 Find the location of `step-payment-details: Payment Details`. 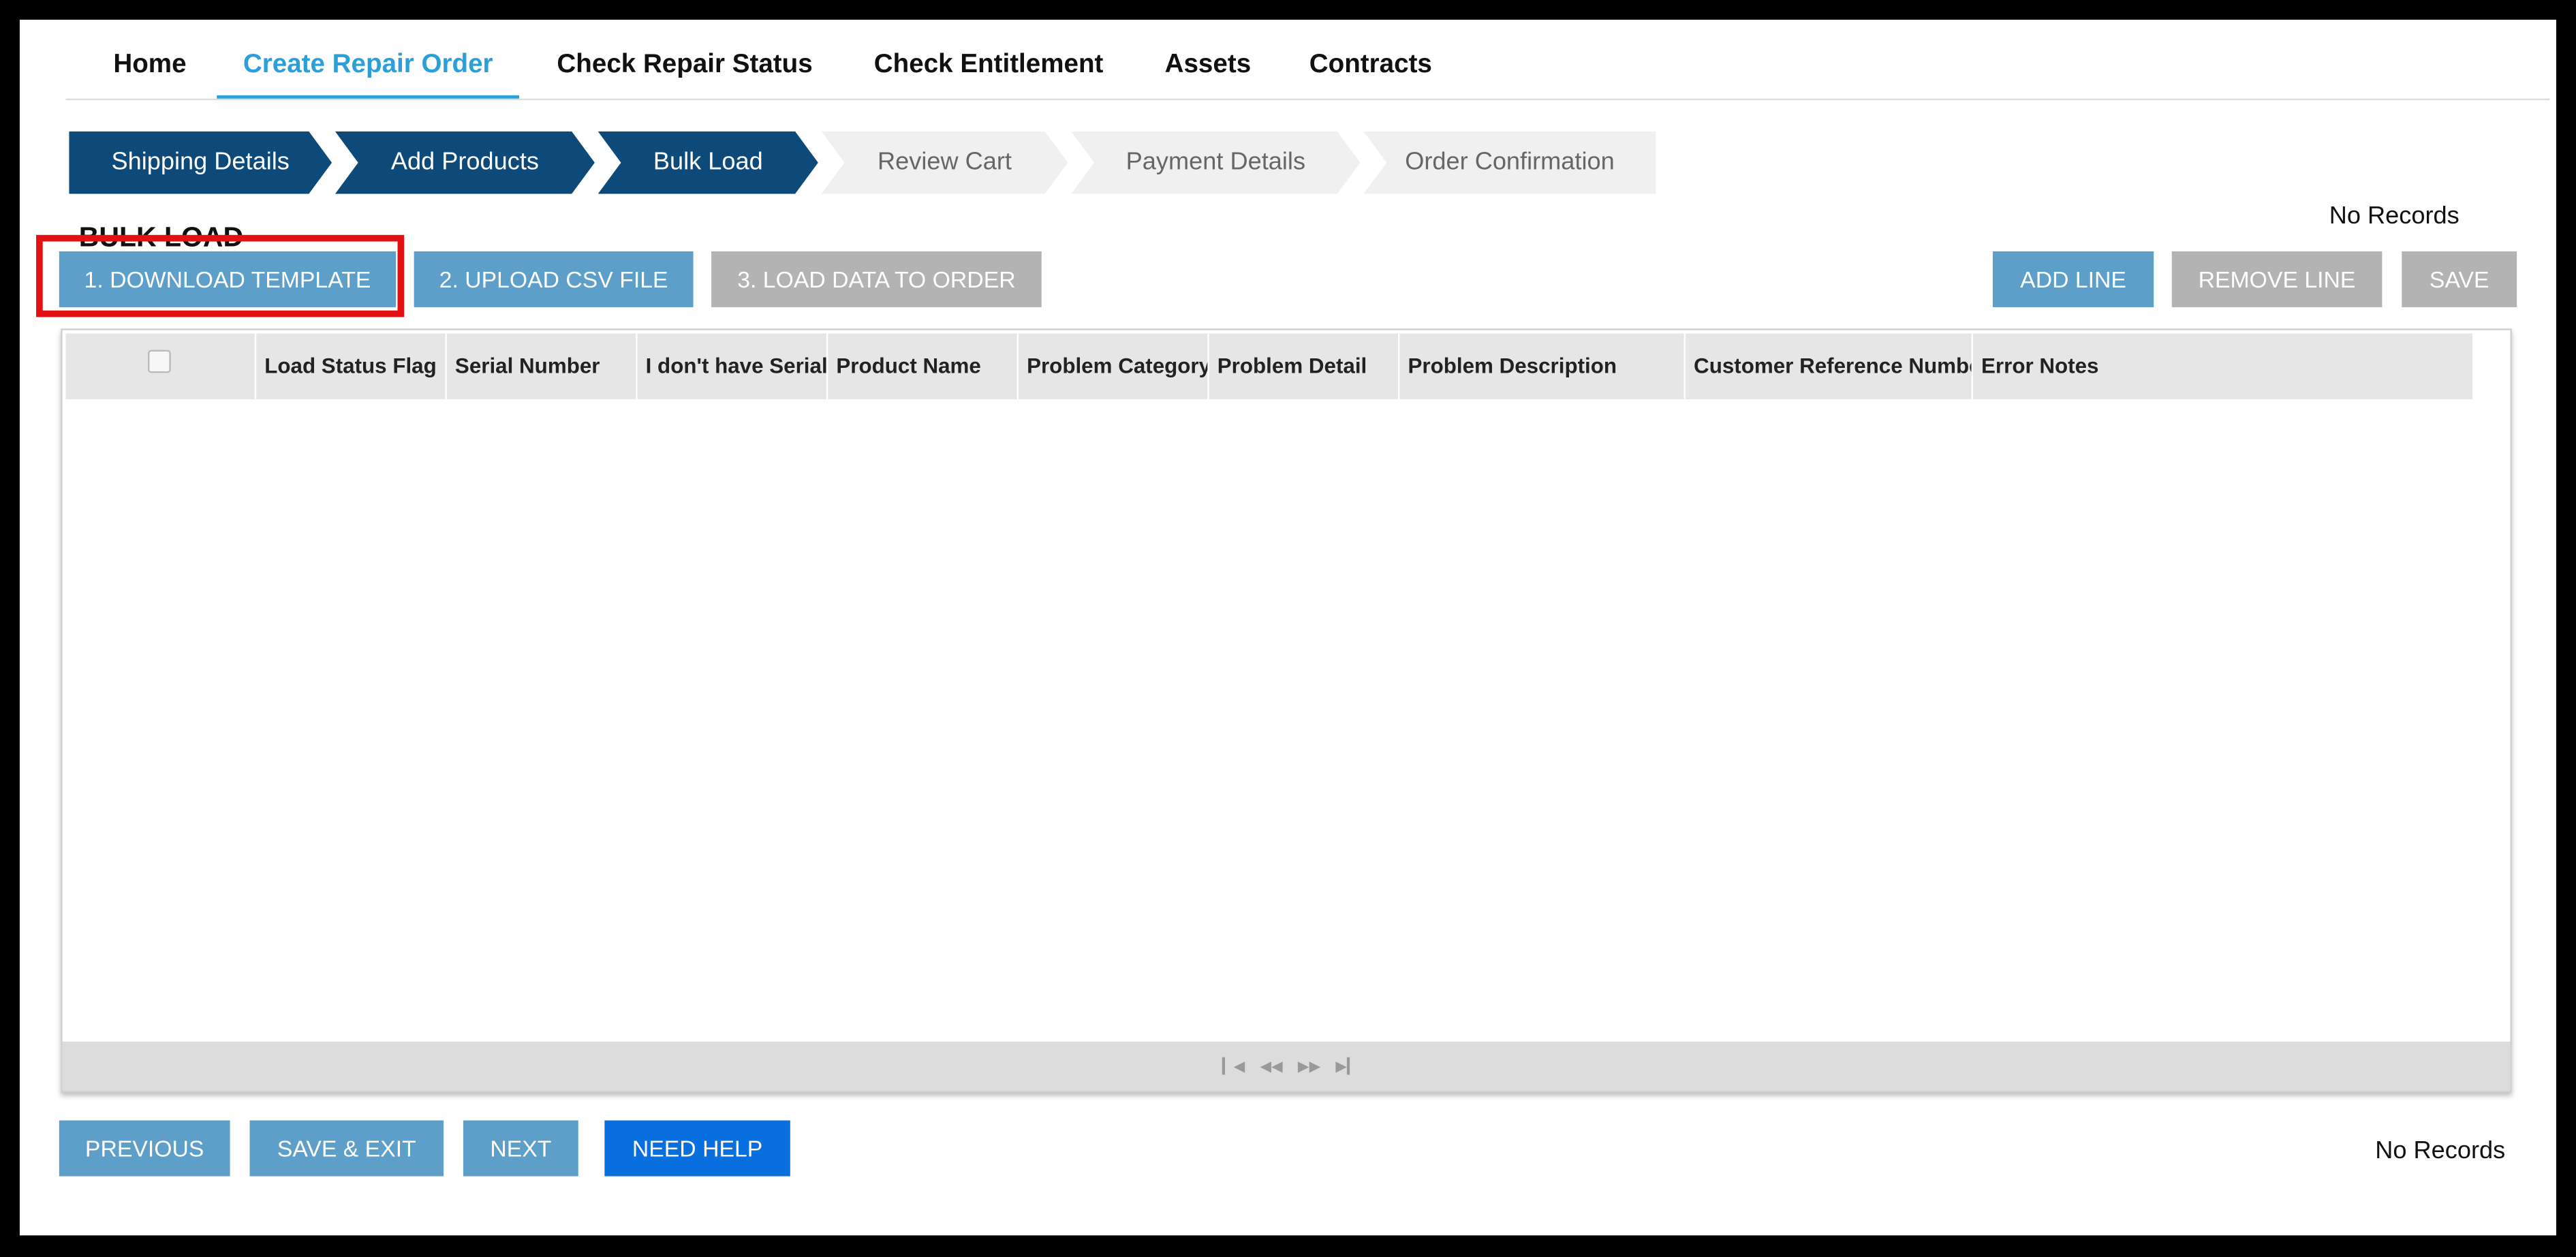

step-payment-details: Payment Details is located at coordinates (1215, 162).